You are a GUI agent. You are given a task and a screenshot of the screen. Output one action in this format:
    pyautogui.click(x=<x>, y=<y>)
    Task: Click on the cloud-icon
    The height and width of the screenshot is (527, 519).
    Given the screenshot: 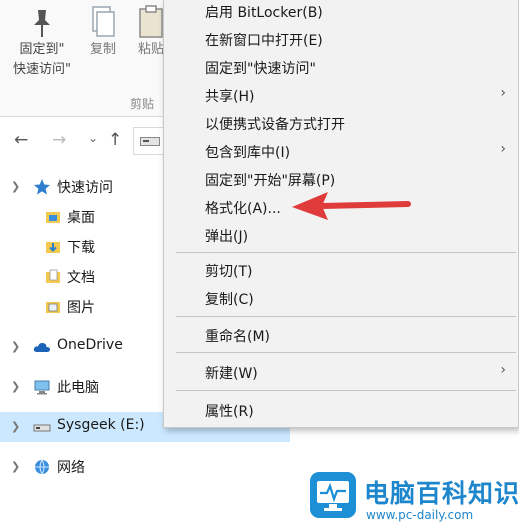 What is the action you would take?
    pyautogui.click(x=42, y=347)
    